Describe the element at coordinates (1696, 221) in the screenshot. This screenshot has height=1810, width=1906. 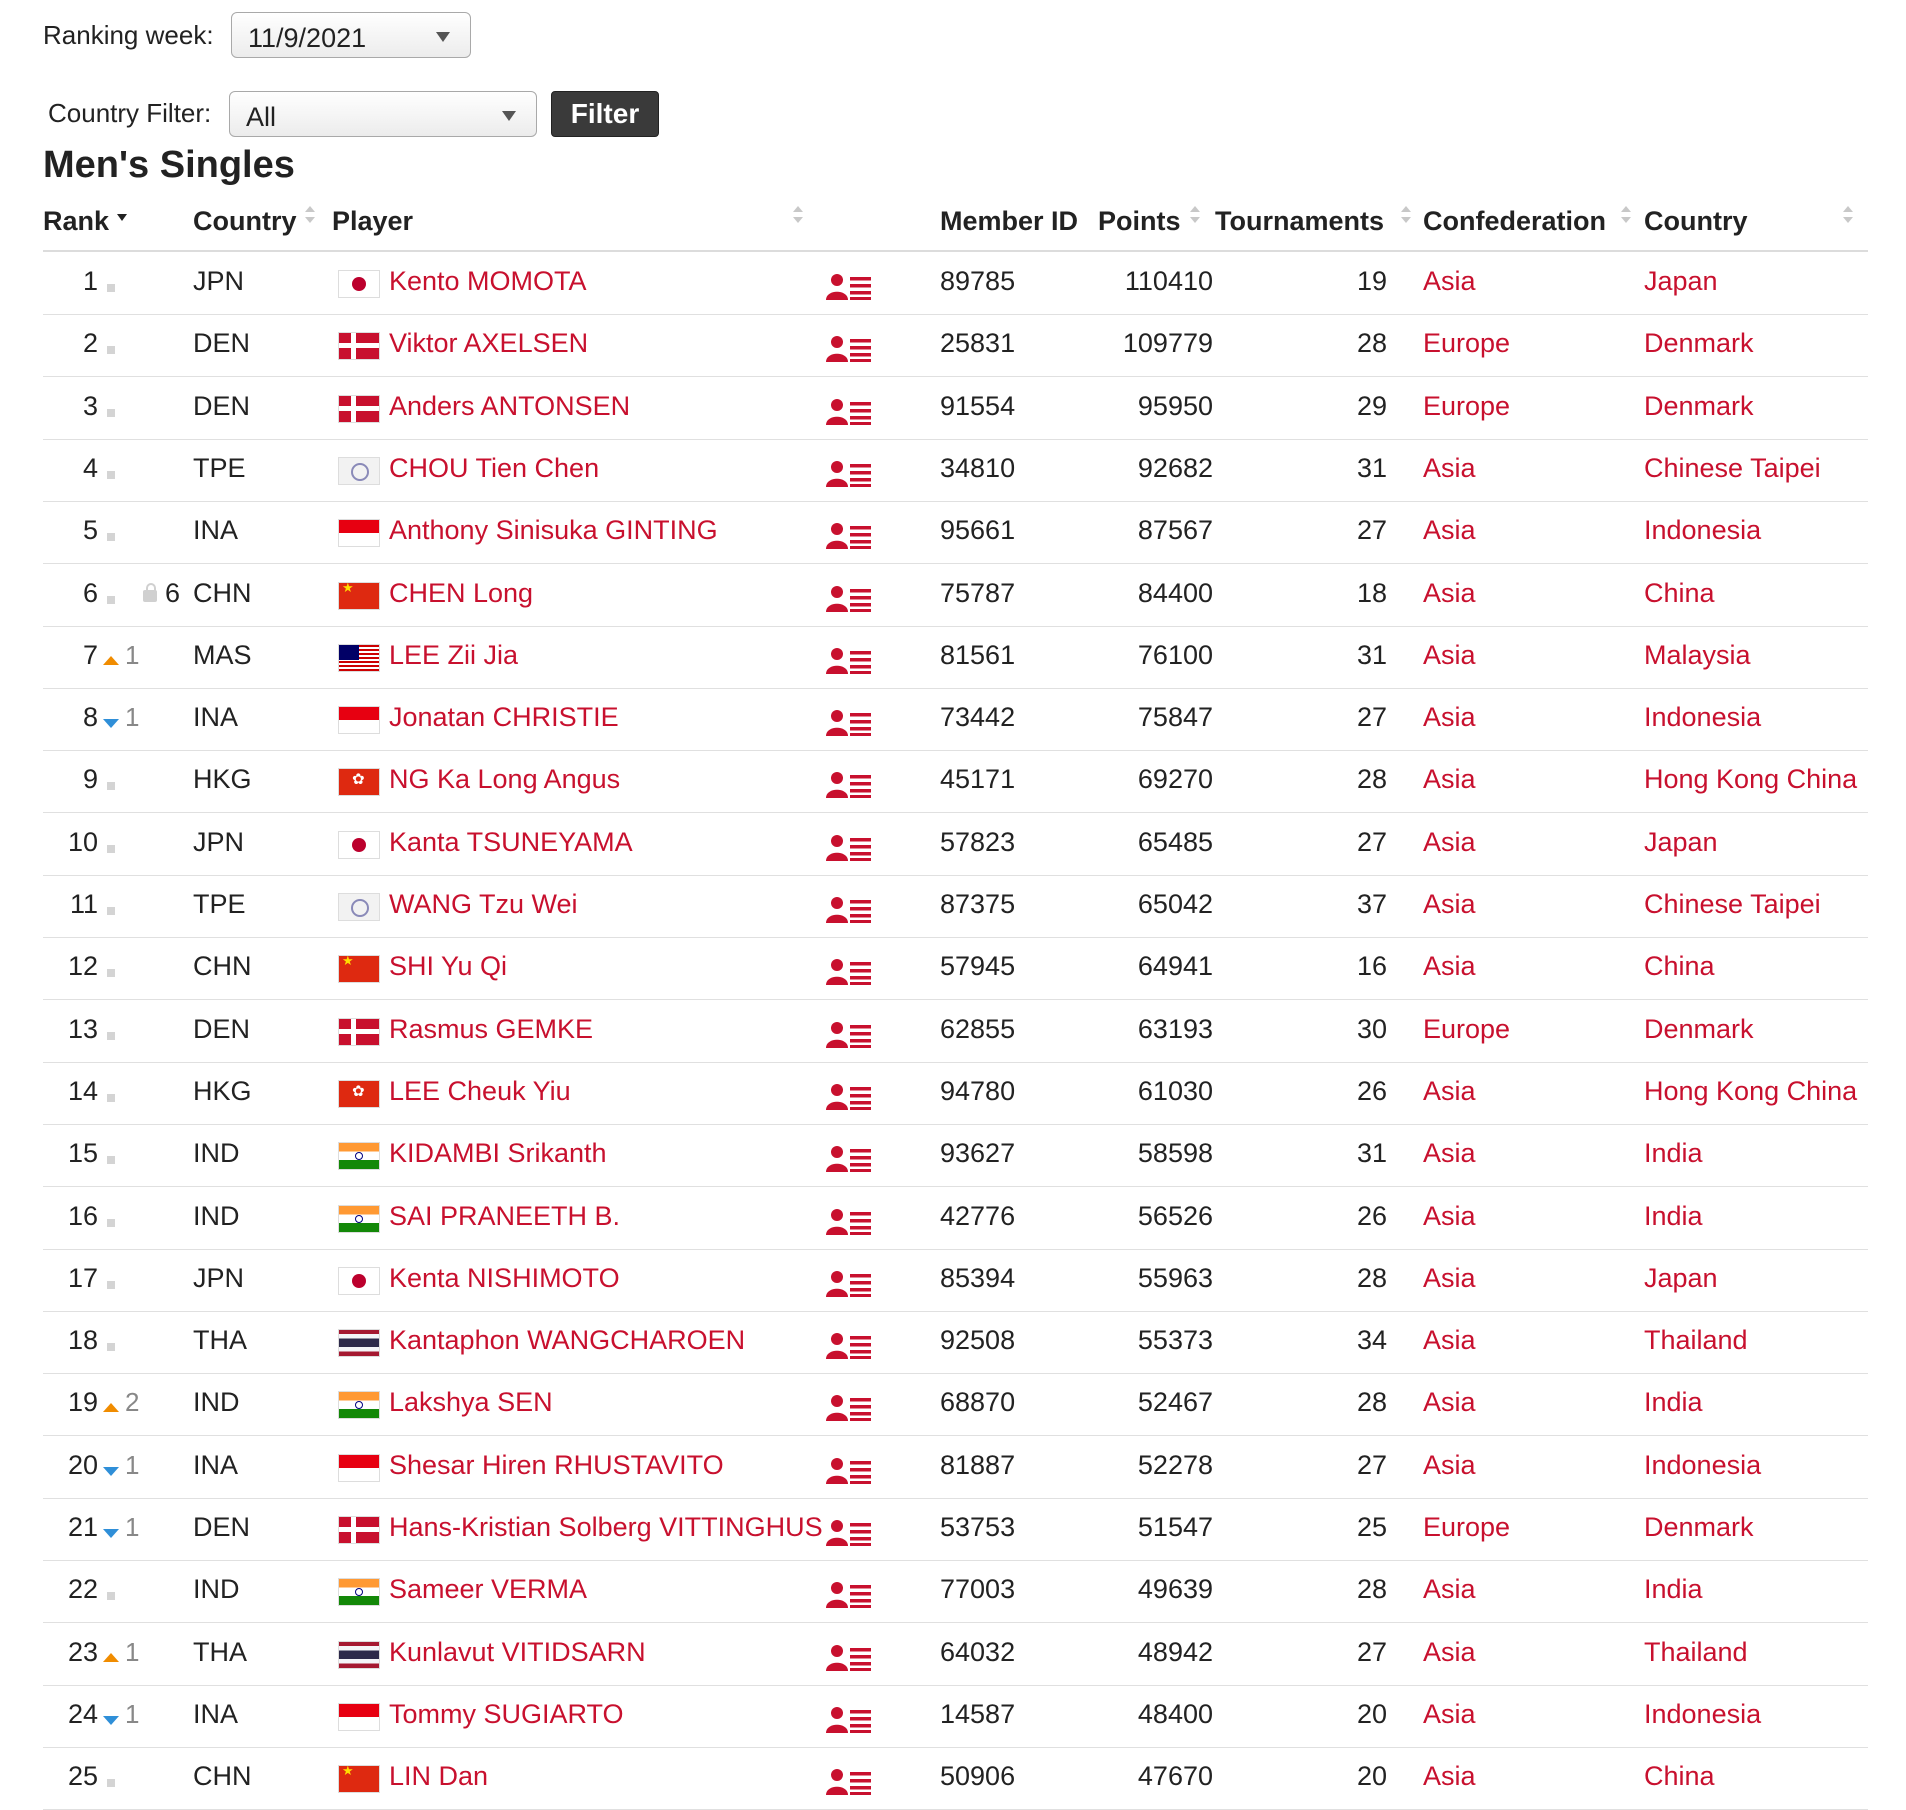
I see `column-header-country-name: Country` at that location.